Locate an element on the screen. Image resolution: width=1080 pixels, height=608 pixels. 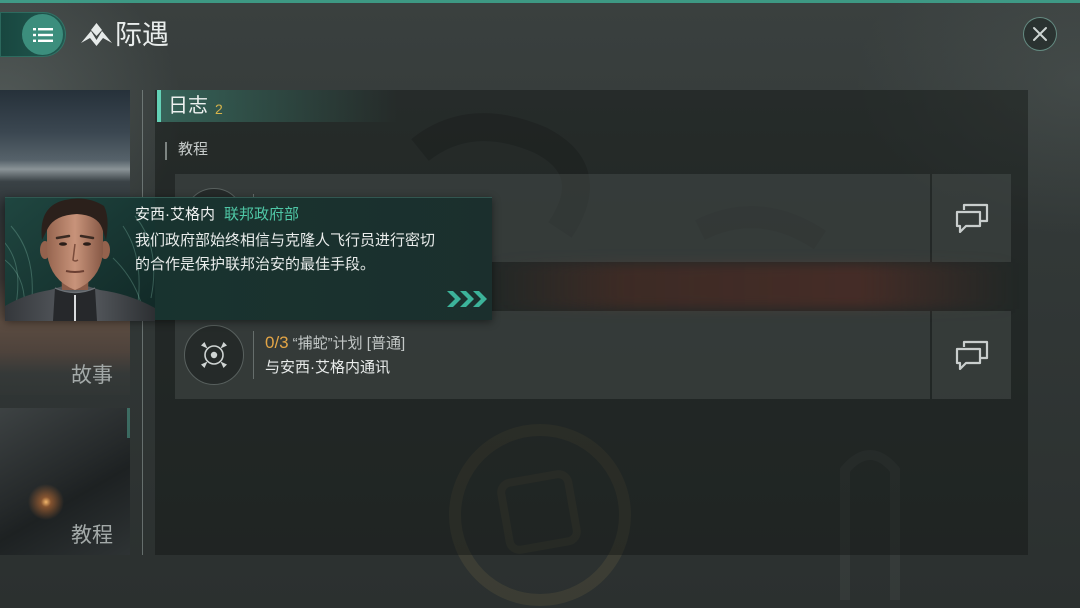
page-title: 际遇 is located at coordinates (142, 35).